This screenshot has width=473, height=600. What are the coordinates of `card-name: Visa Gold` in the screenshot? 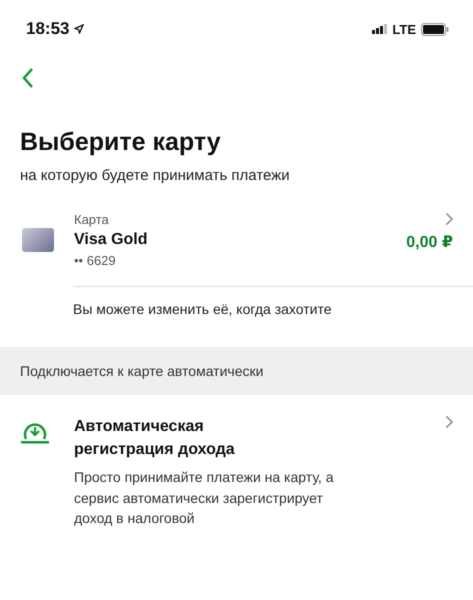 It's located at (240, 240).